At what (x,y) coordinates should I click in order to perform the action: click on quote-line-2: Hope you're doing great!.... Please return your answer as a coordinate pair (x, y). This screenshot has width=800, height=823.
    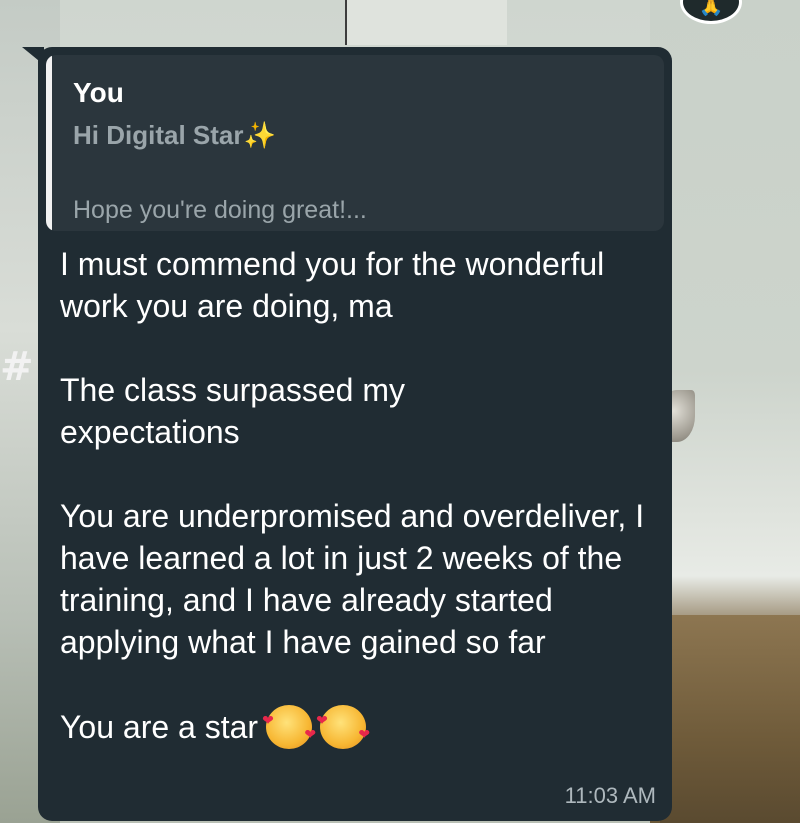
    Looking at the image, I should click on (220, 210).